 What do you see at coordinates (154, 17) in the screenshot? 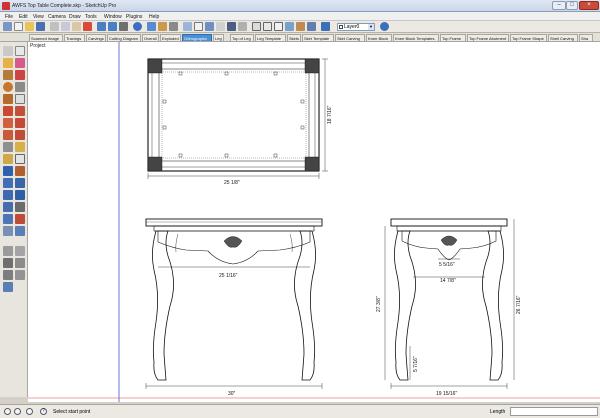
I see `menu-help: Help` at bounding box center [154, 17].